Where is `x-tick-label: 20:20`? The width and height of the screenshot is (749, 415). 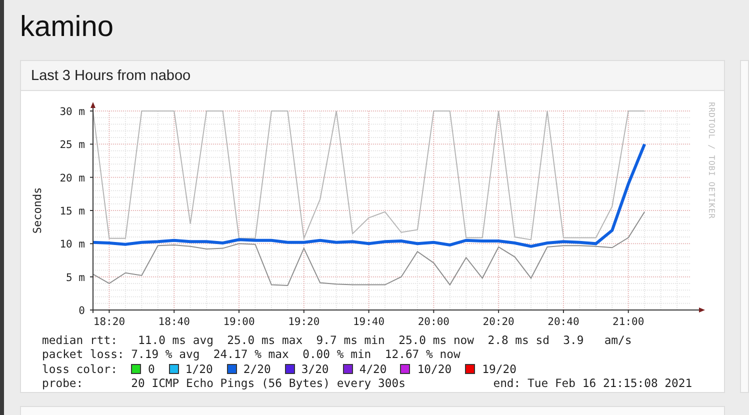 x-tick-label: 20:20 is located at coordinates (498, 322).